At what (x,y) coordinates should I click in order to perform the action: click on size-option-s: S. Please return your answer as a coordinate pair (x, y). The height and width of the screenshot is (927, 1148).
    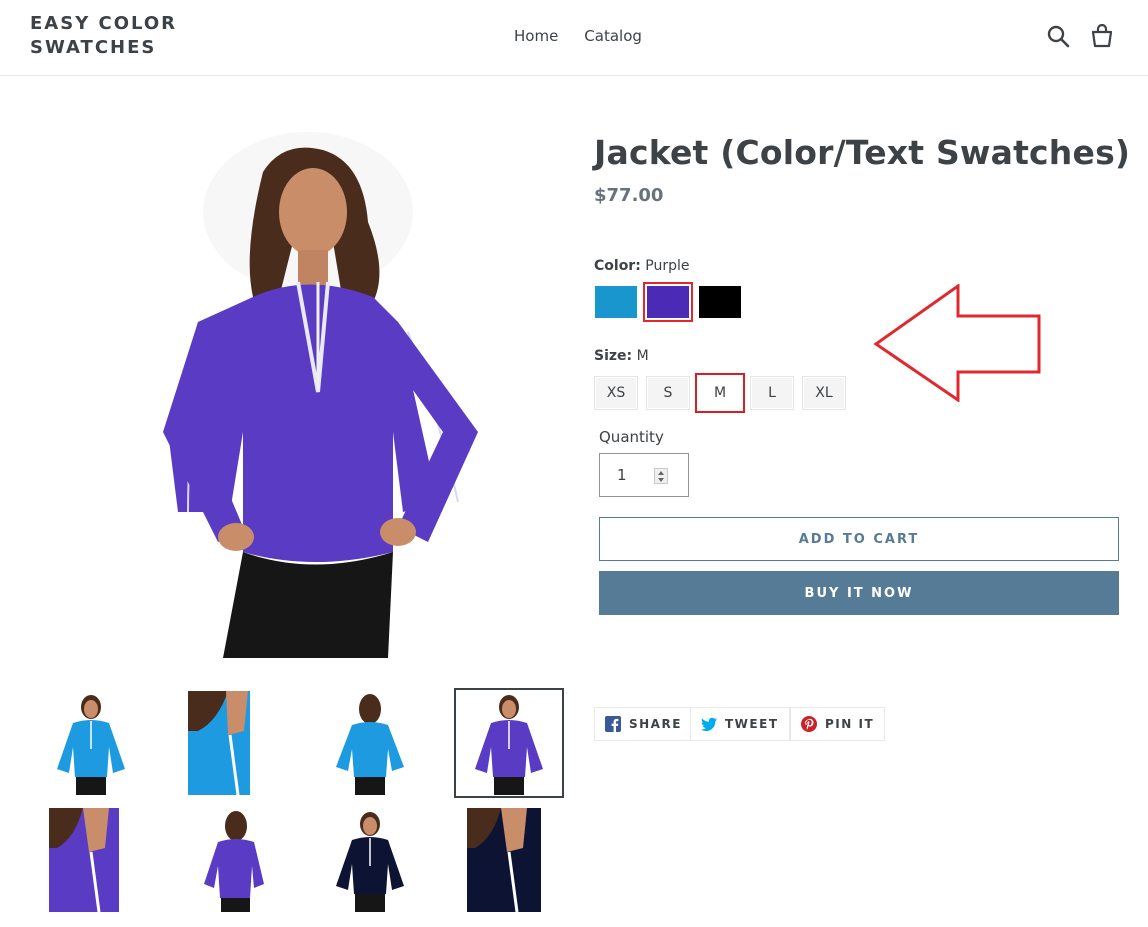
    Looking at the image, I should click on (668, 393).